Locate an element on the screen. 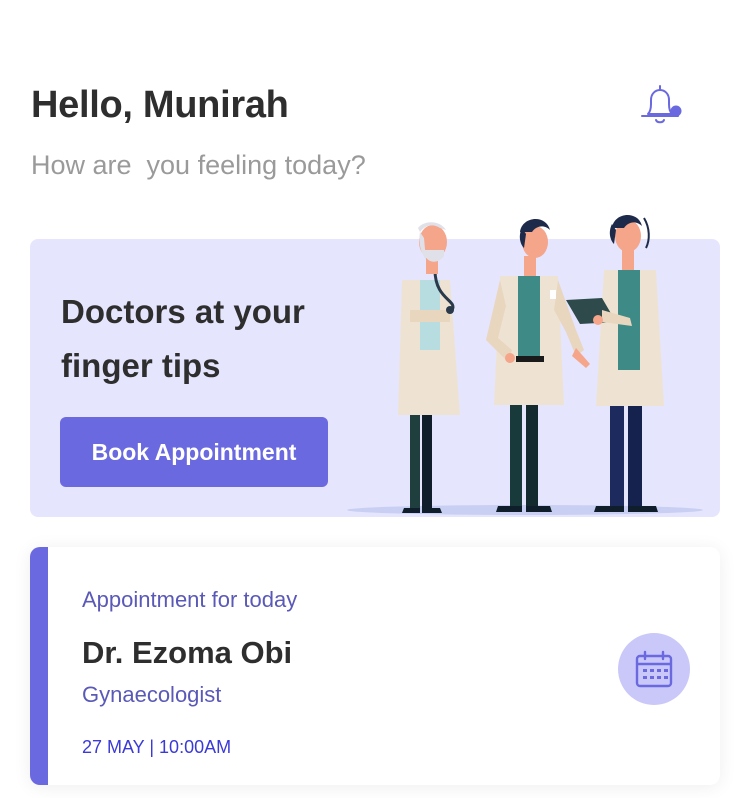 This screenshot has width=750, height=798. doctor-middle-figure is located at coordinates (538, 365).